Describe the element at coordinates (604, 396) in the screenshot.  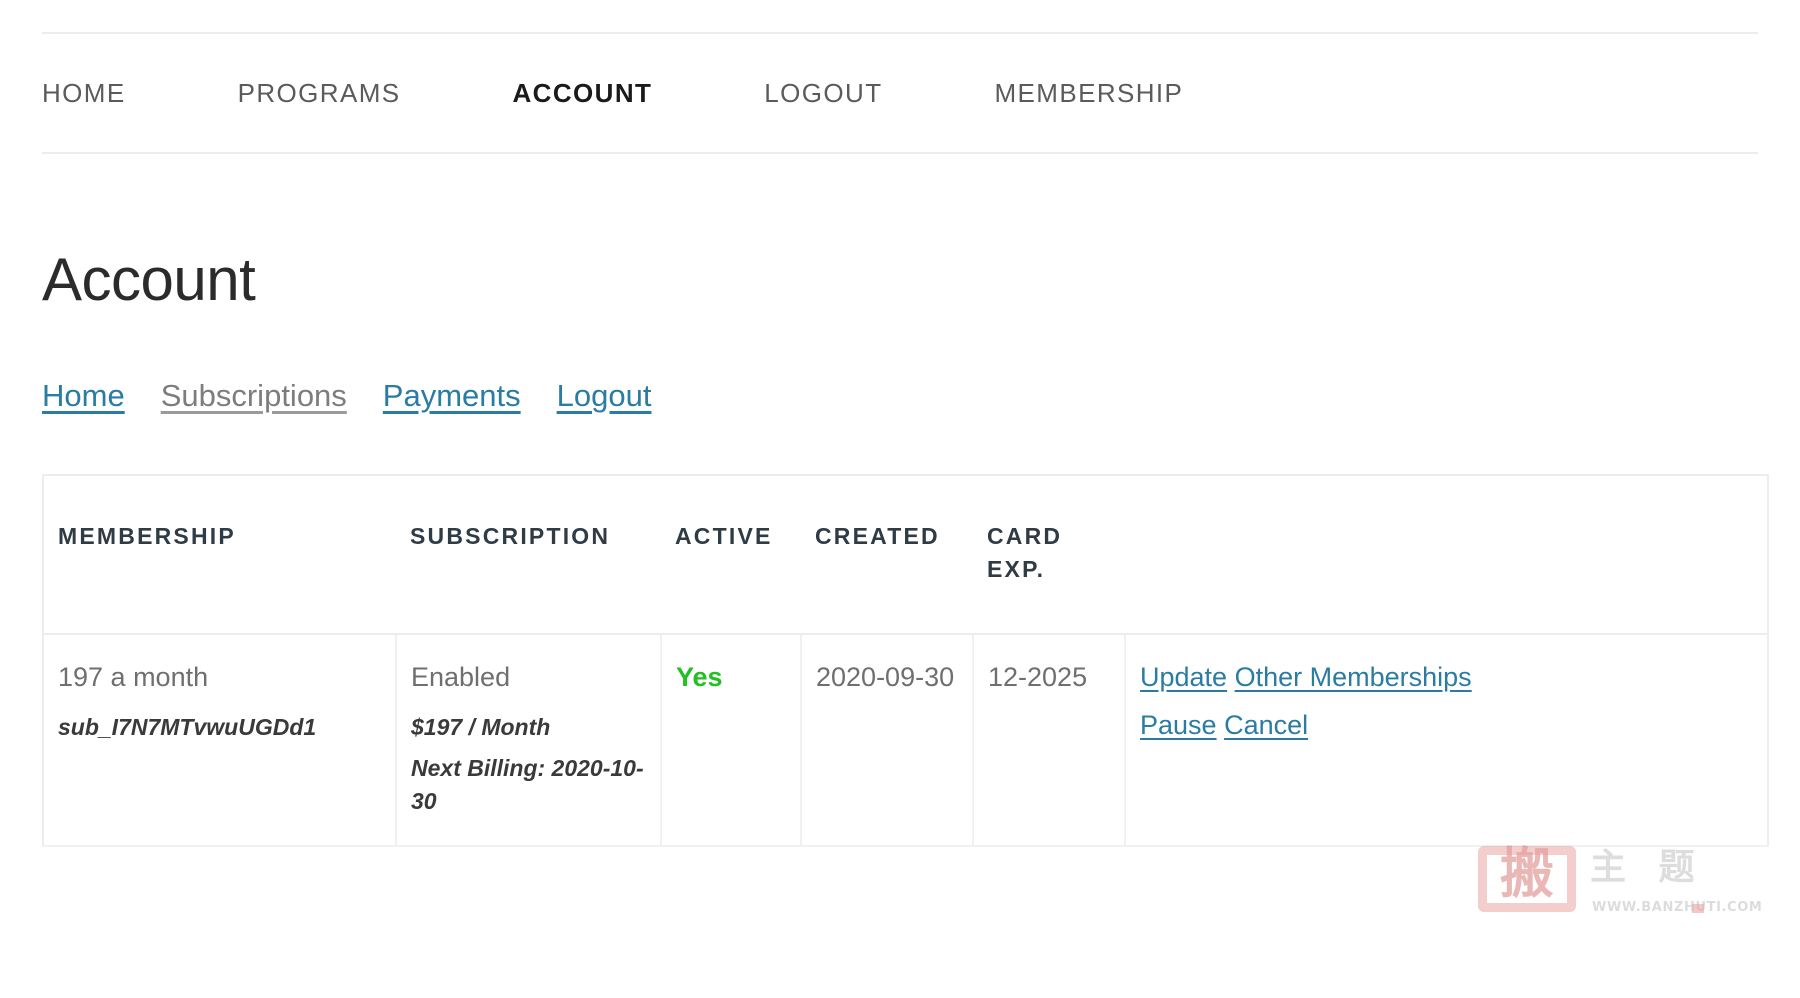
I see `subnav-link-logout: Logout` at that location.